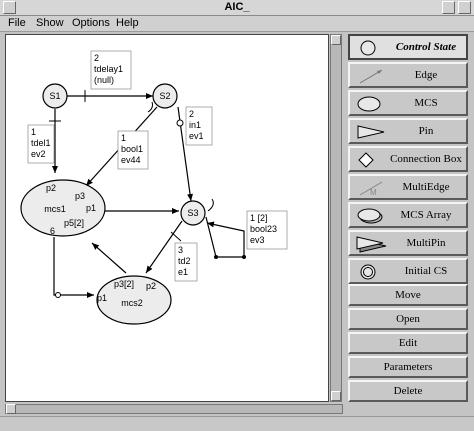 The height and width of the screenshot is (431, 474). Describe the element at coordinates (426, 187) in the screenshot. I see `tool-label: MultiEdge` at that location.